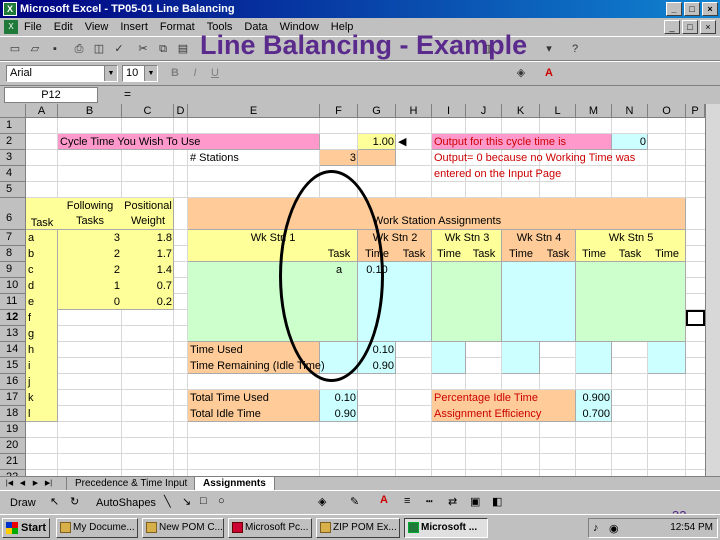 Image resolution: width=720 pixels, height=540 pixels. Describe the element at coordinates (42, 415) in the screenshot. I see `task-cell: l` at that location.